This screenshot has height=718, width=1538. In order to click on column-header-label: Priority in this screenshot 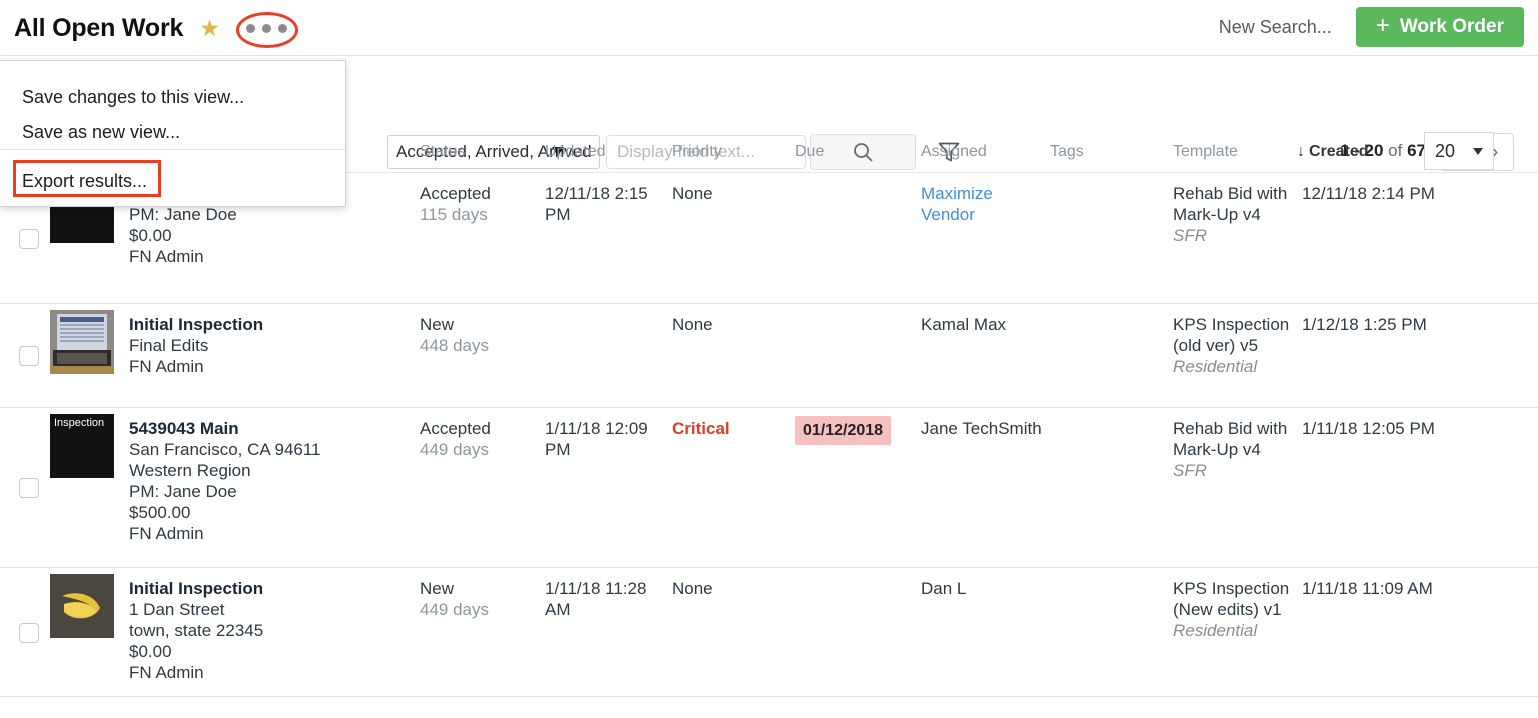, I will do `click(697, 151)`.